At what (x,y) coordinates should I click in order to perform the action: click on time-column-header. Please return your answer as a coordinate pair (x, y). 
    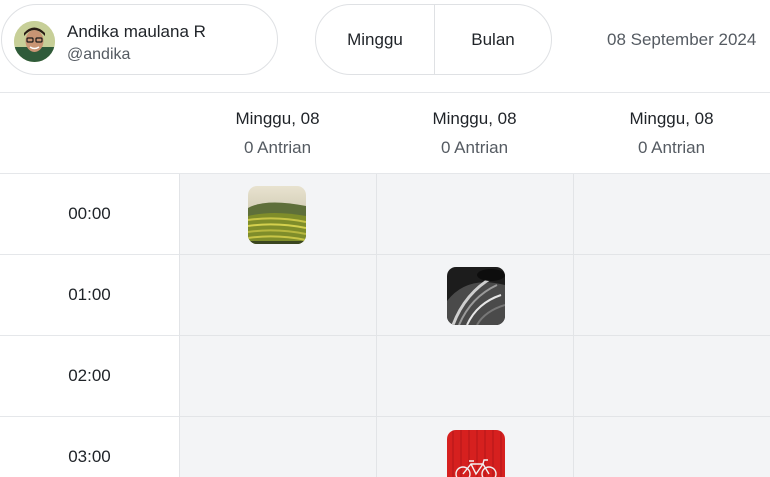
    Looking at the image, I should click on (89, 133).